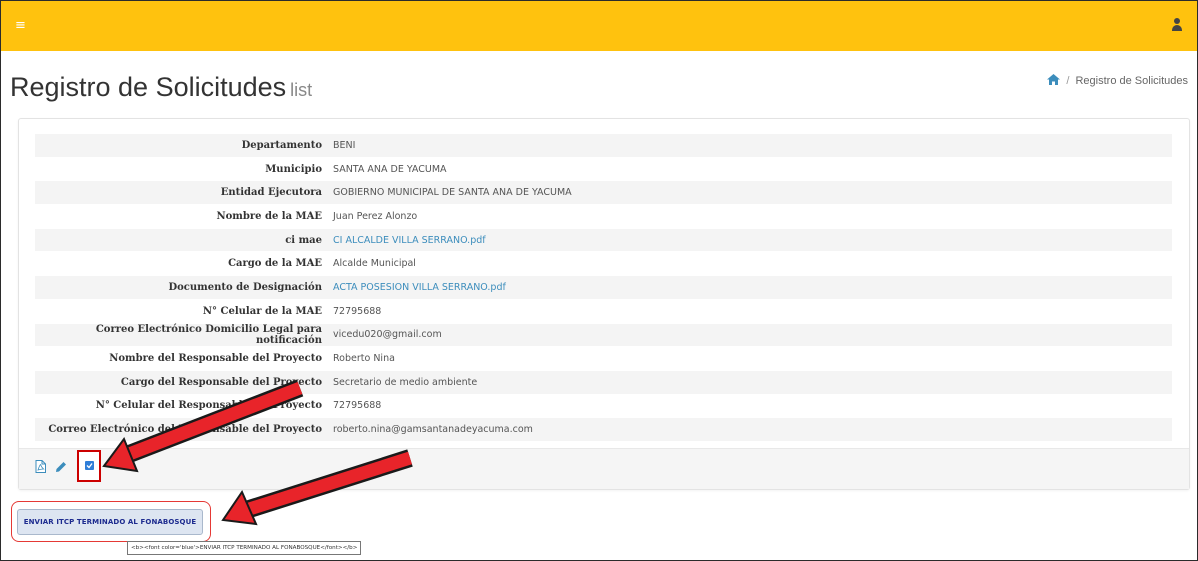 The image size is (1198, 561). I want to click on detail-label: Nombre del Responsable del Proyecto, so click(215, 359).